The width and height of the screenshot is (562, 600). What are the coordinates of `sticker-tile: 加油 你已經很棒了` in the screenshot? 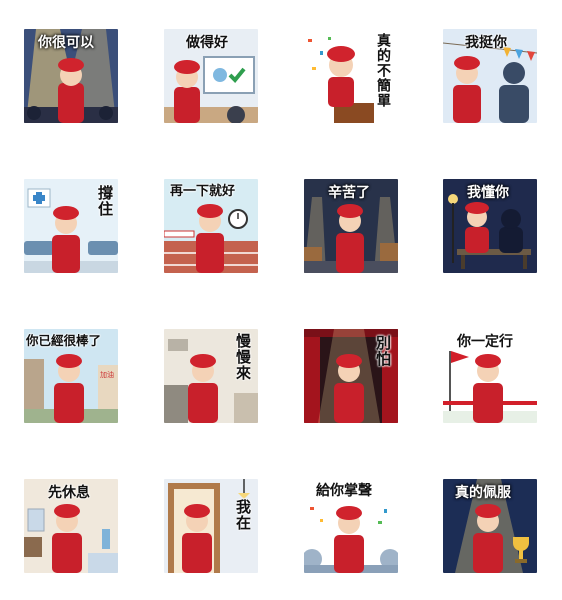 It's located at (71, 376).